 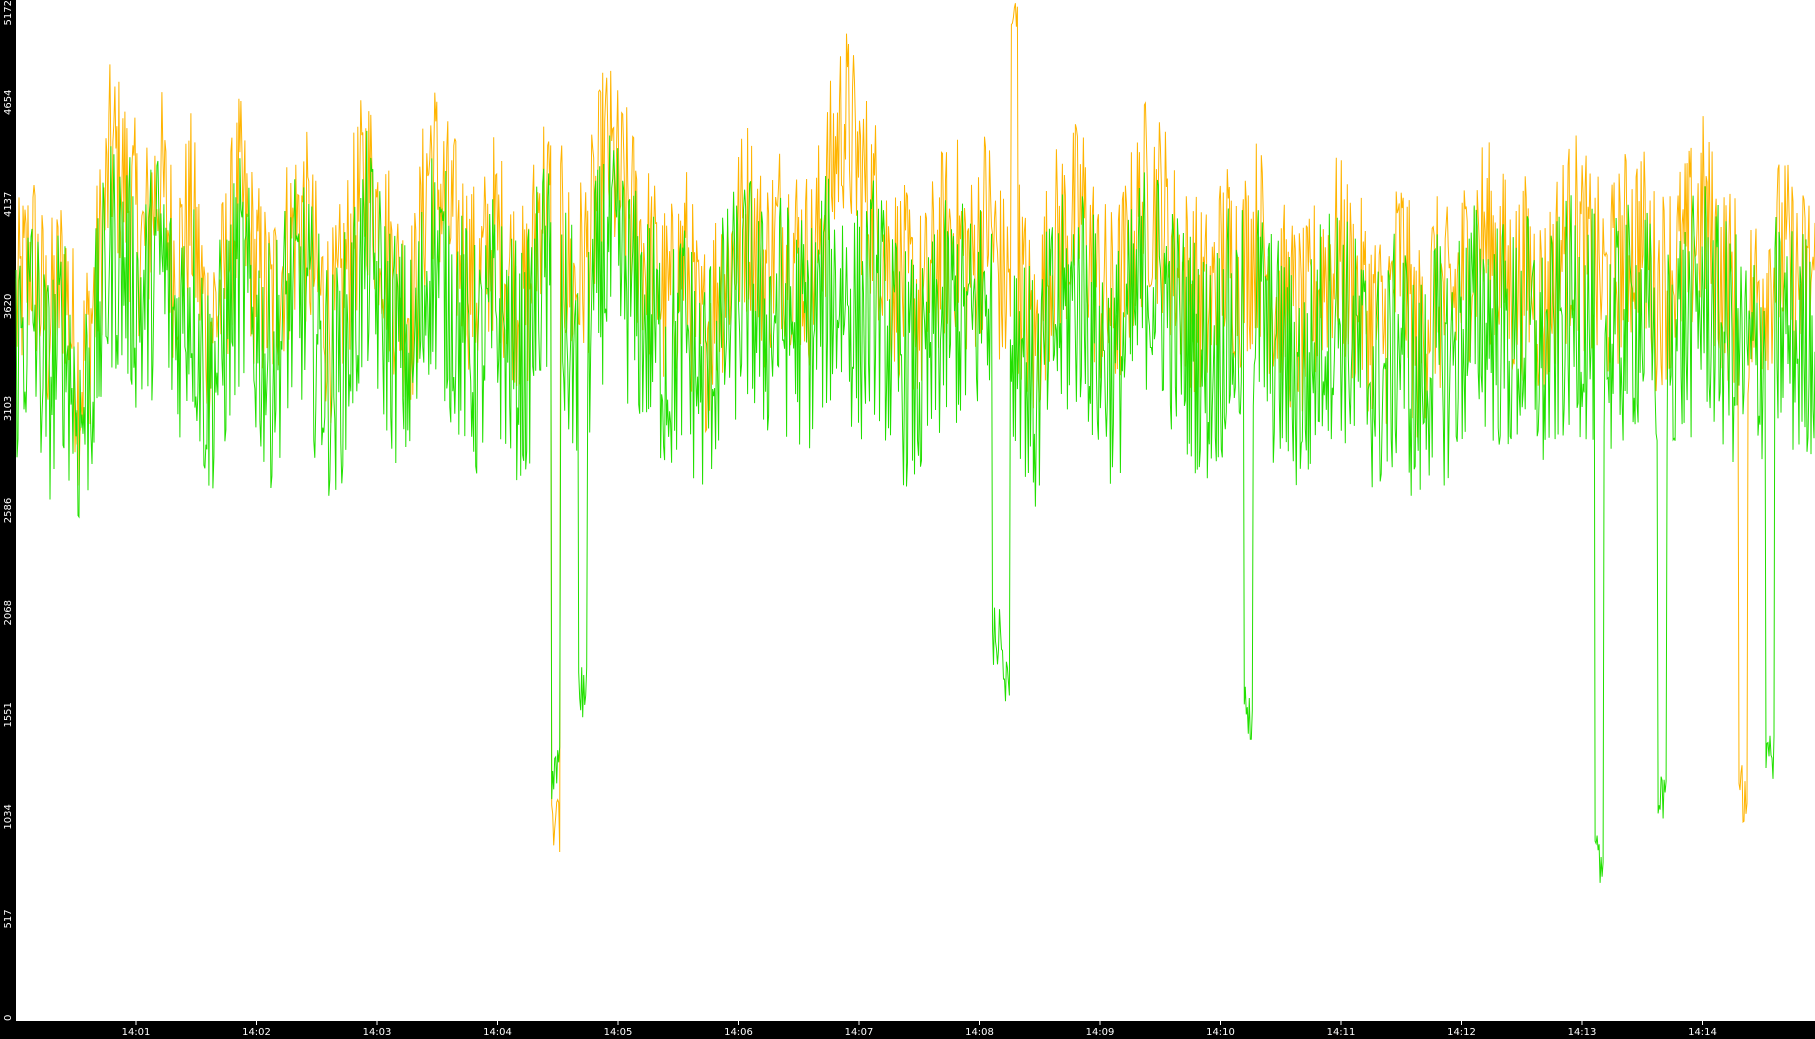 What do you see at coordinates (1100, 1032) in the screenshot?
I see `x-tick-label: 14:09` at bounding box center [1100, 1032].